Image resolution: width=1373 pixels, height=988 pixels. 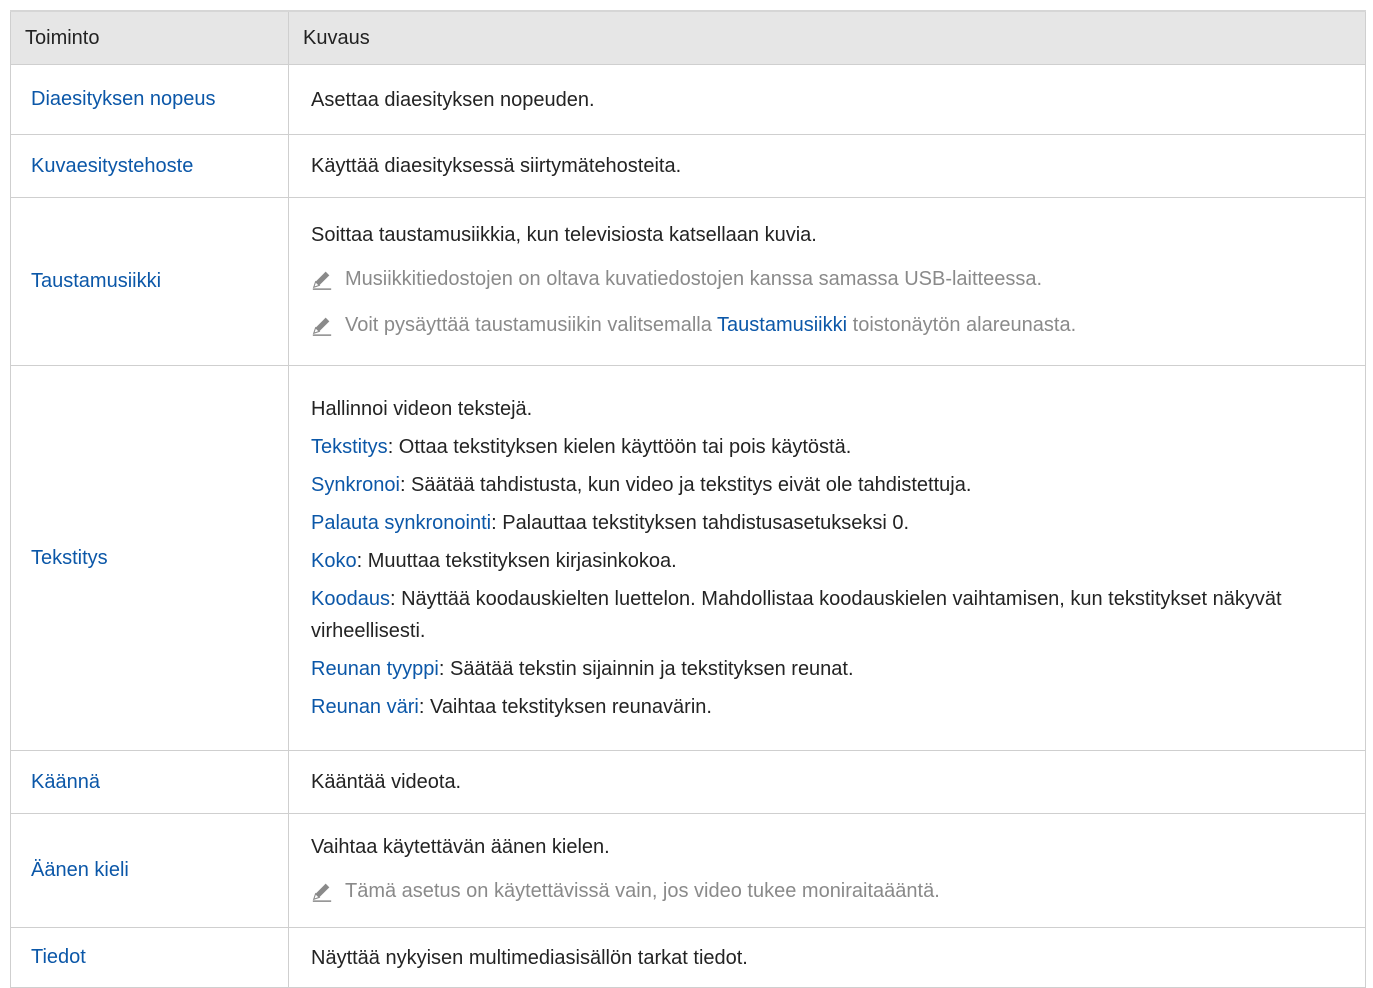 What do you see at coordinates (827, 37) in the screenshot?
I see `column-header-description: Kuvaus` at bounding box center [827, 37].